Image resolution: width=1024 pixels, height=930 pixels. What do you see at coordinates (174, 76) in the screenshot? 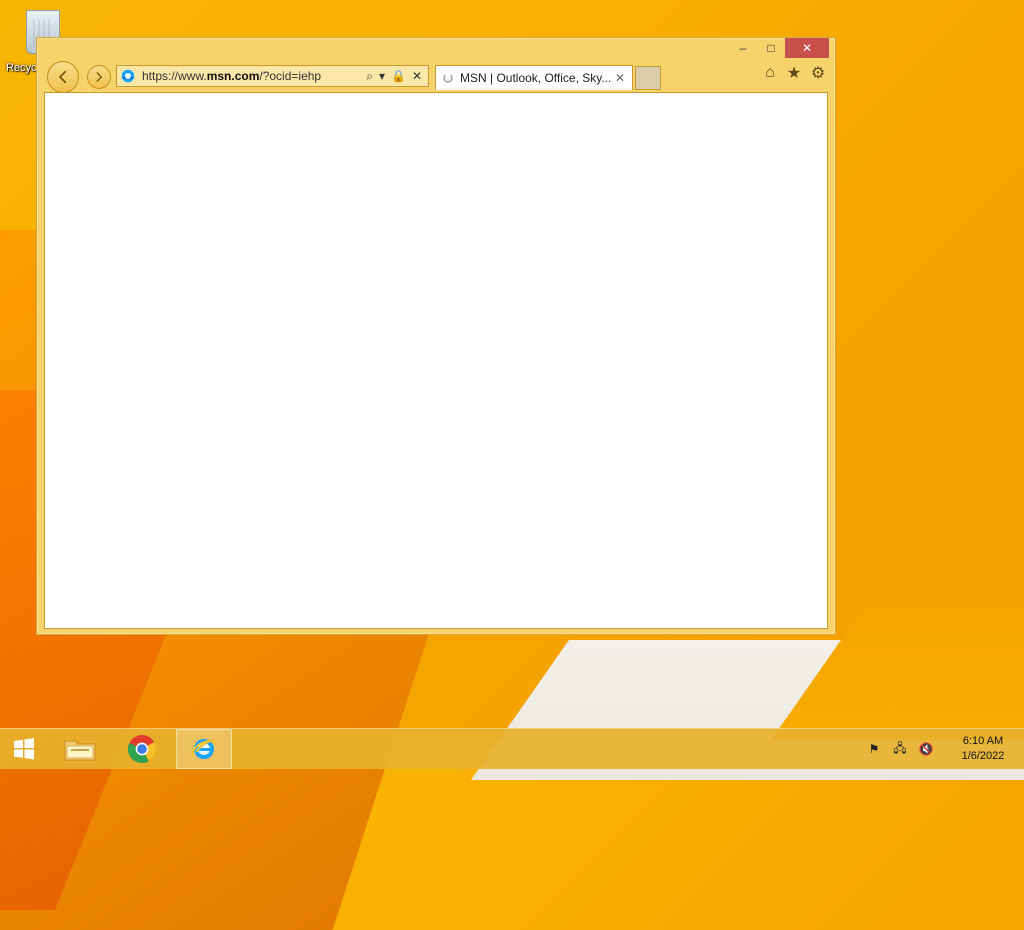
I see `url-prefix: https://www.` at bounding box center [174, 76].